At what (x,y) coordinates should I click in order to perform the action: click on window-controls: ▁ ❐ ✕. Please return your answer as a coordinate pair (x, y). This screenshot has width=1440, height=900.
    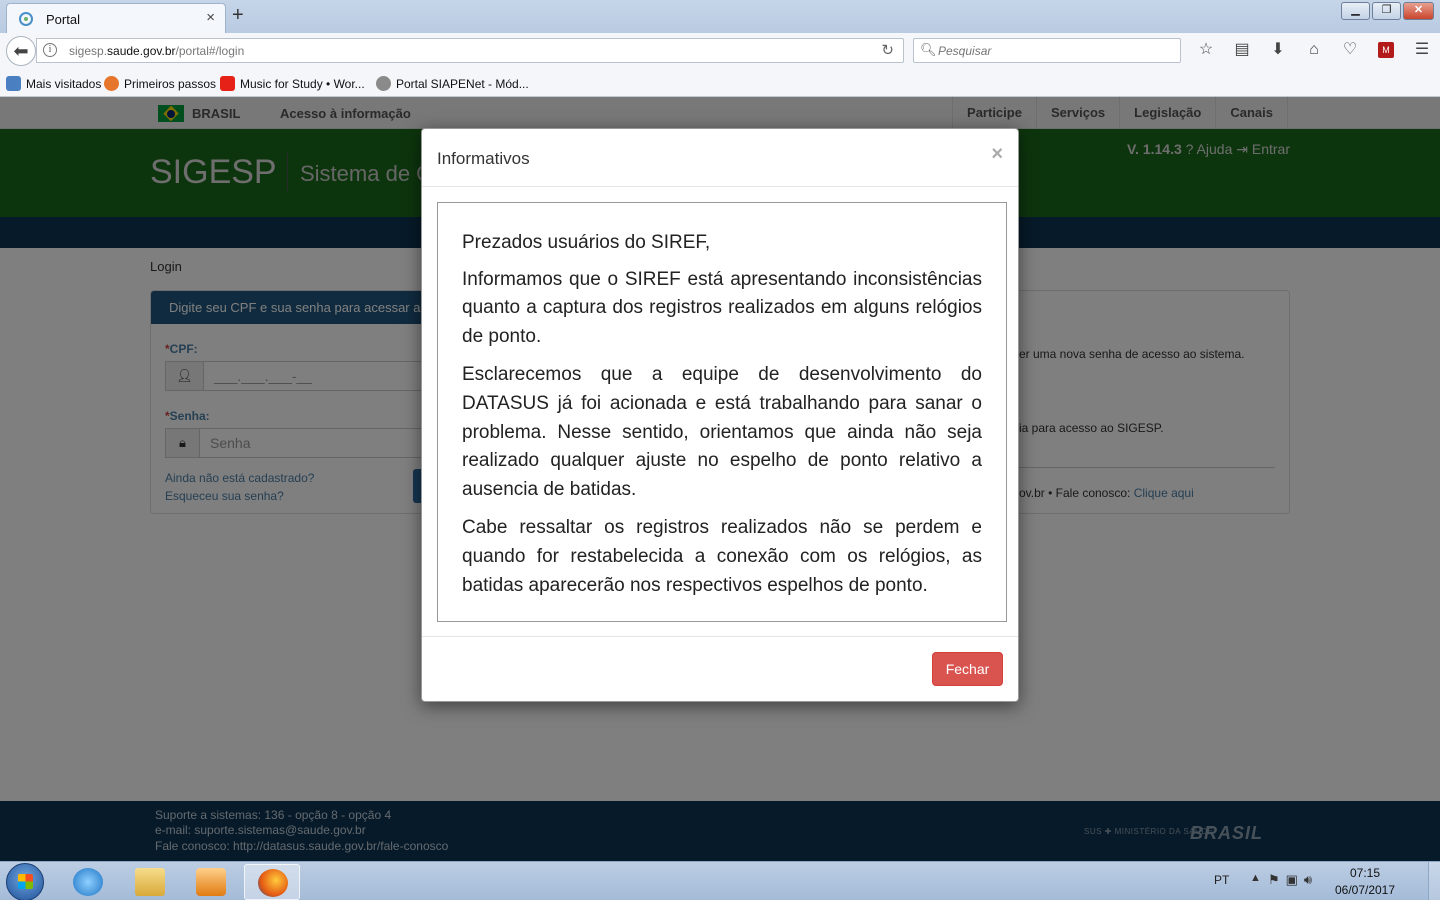
    Looking at the image, I should click on (1387, 11).